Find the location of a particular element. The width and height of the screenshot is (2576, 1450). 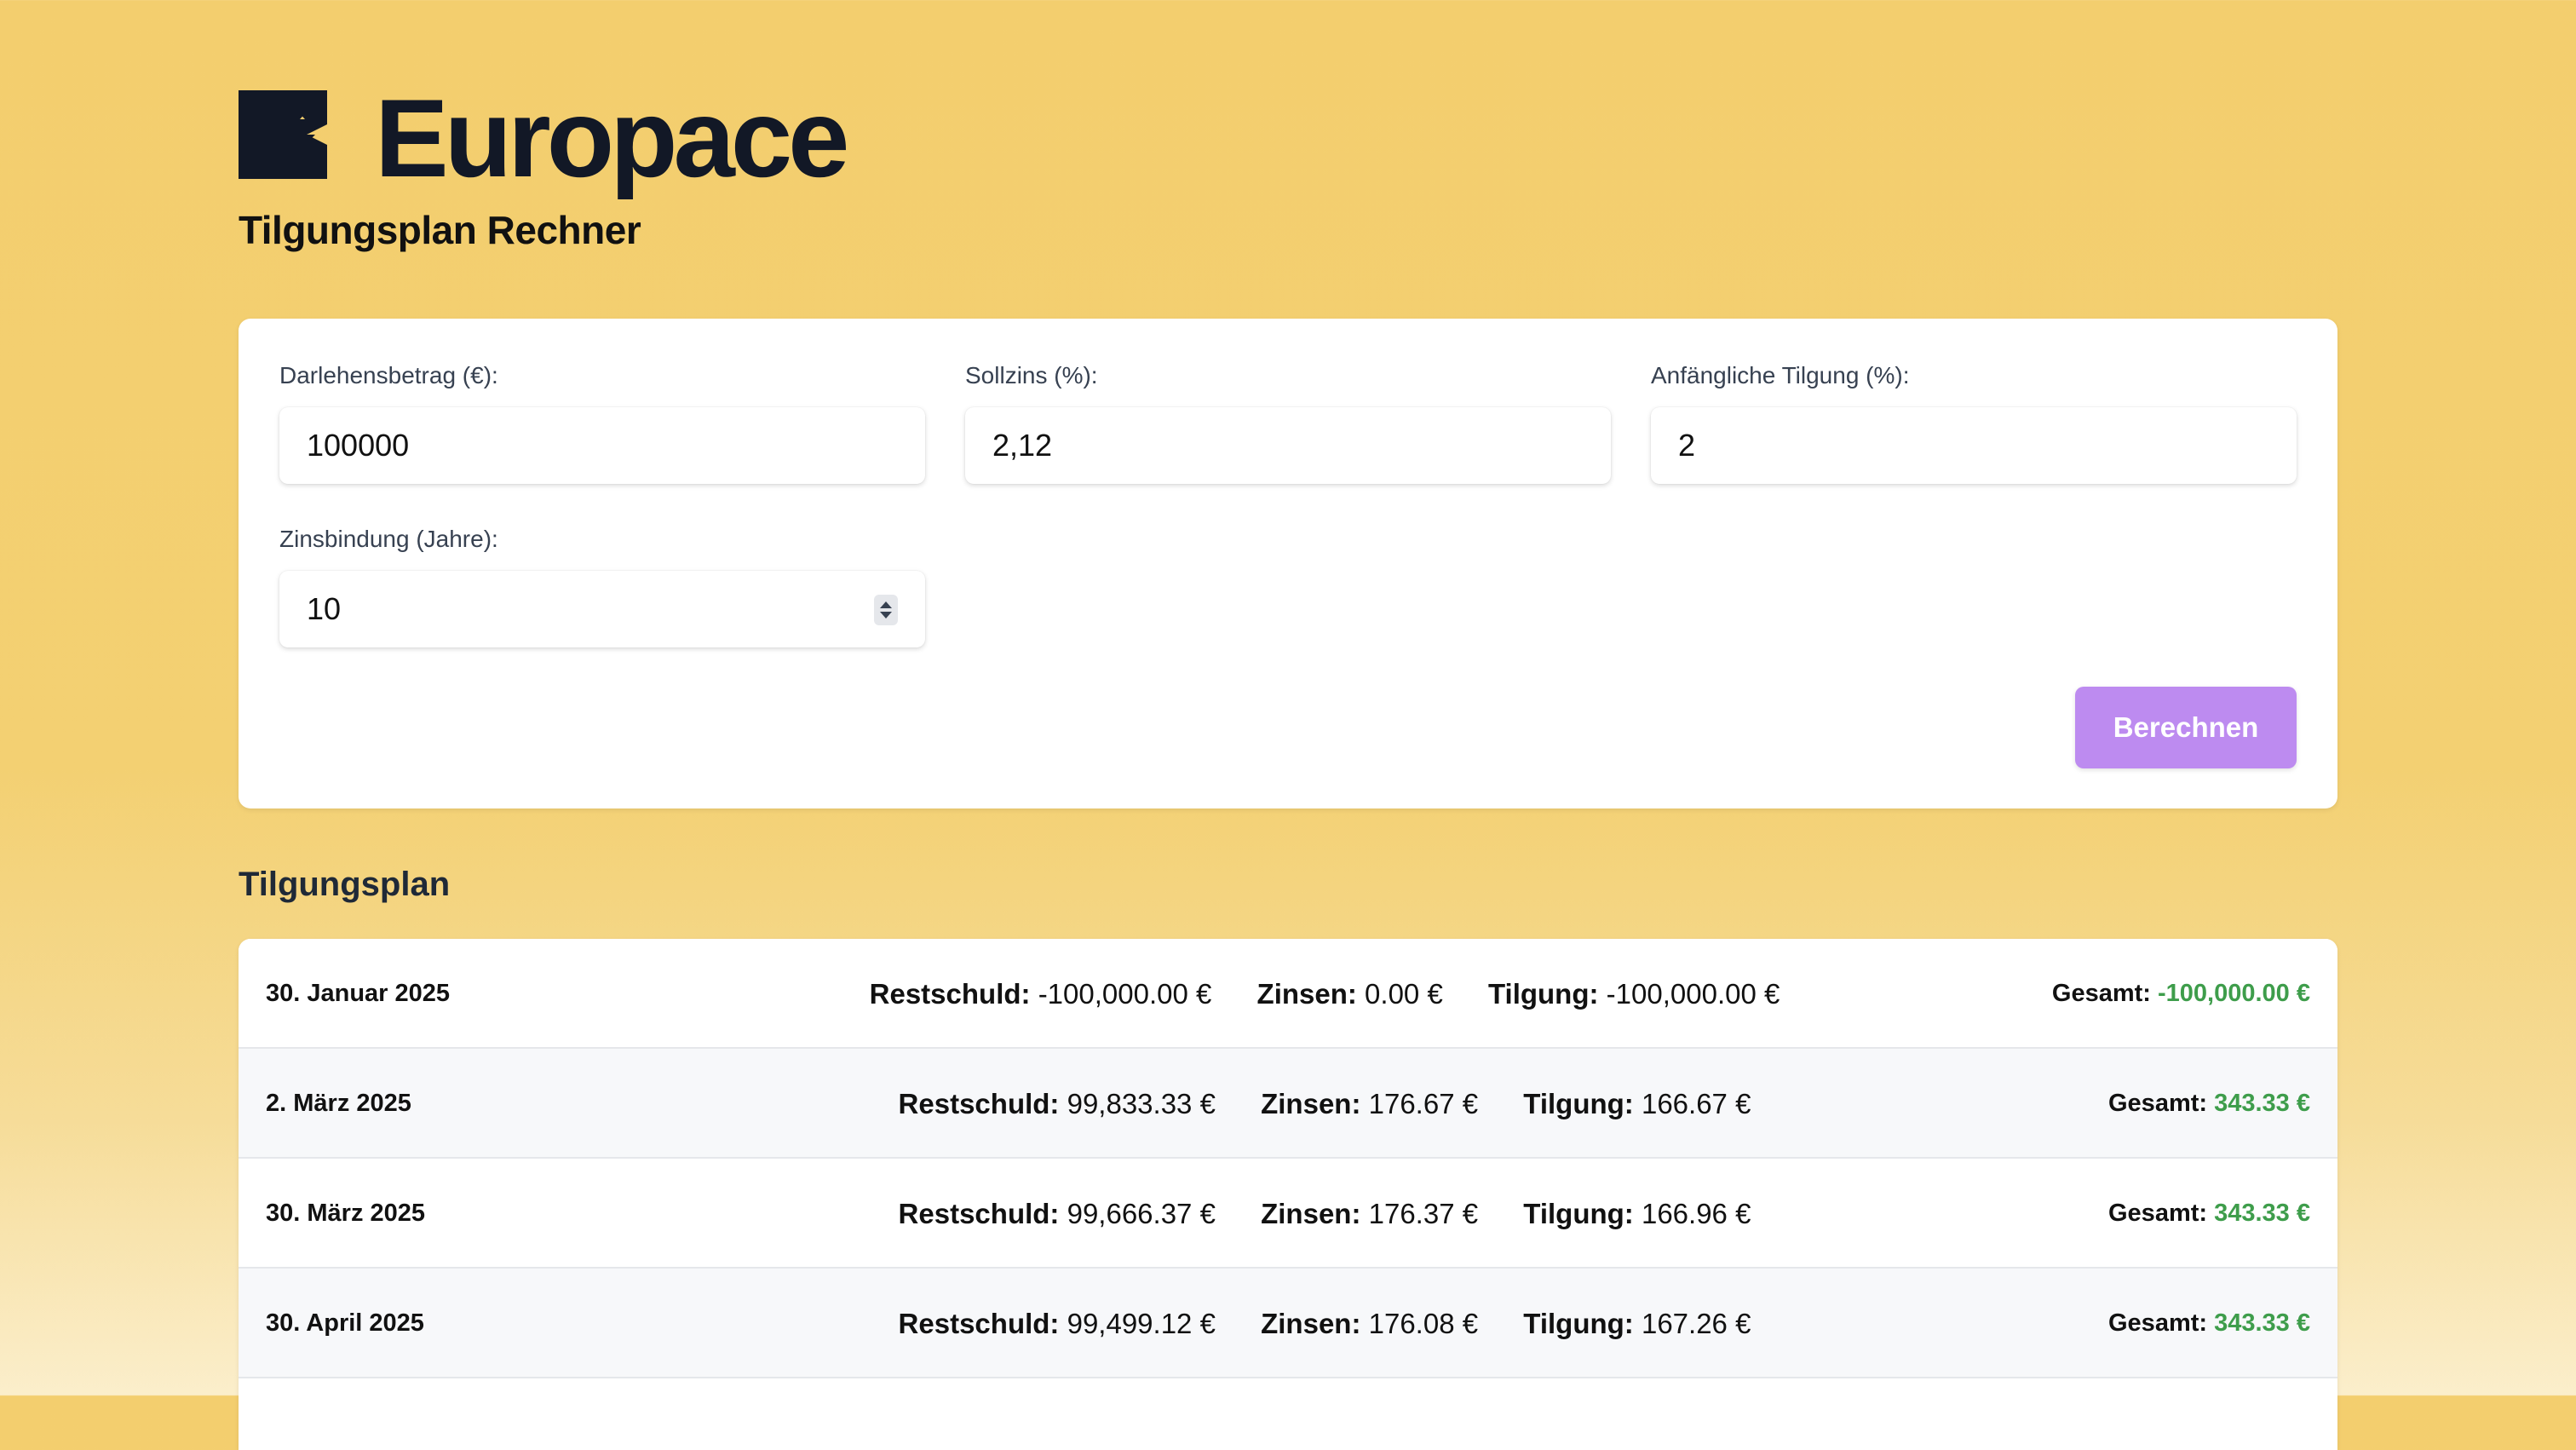

tilgung-value: -100,000.00 € is located at coordinates (1693, 994).